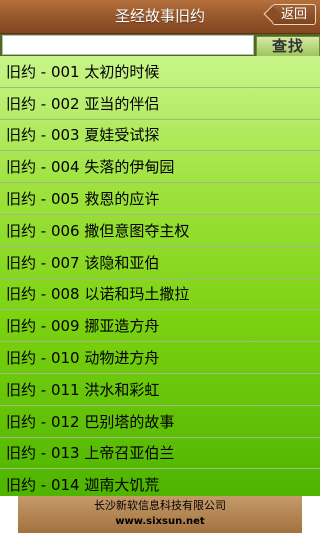  I want to click on list-item: 旧约 - 011 洪水和彩虹, so click(160, 390).